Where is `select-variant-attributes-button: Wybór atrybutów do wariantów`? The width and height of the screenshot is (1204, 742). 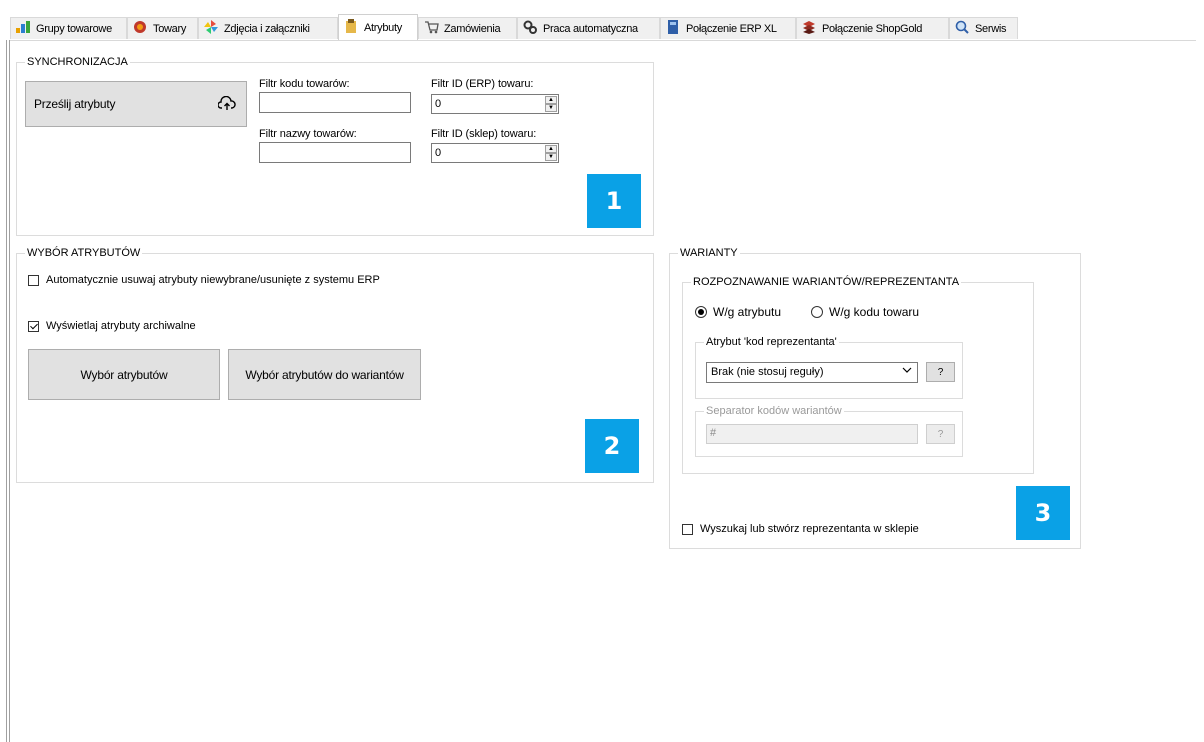 select-variant-attributes-button: Wybór atrybutów do wariantów is located at coordinates (324, 374).